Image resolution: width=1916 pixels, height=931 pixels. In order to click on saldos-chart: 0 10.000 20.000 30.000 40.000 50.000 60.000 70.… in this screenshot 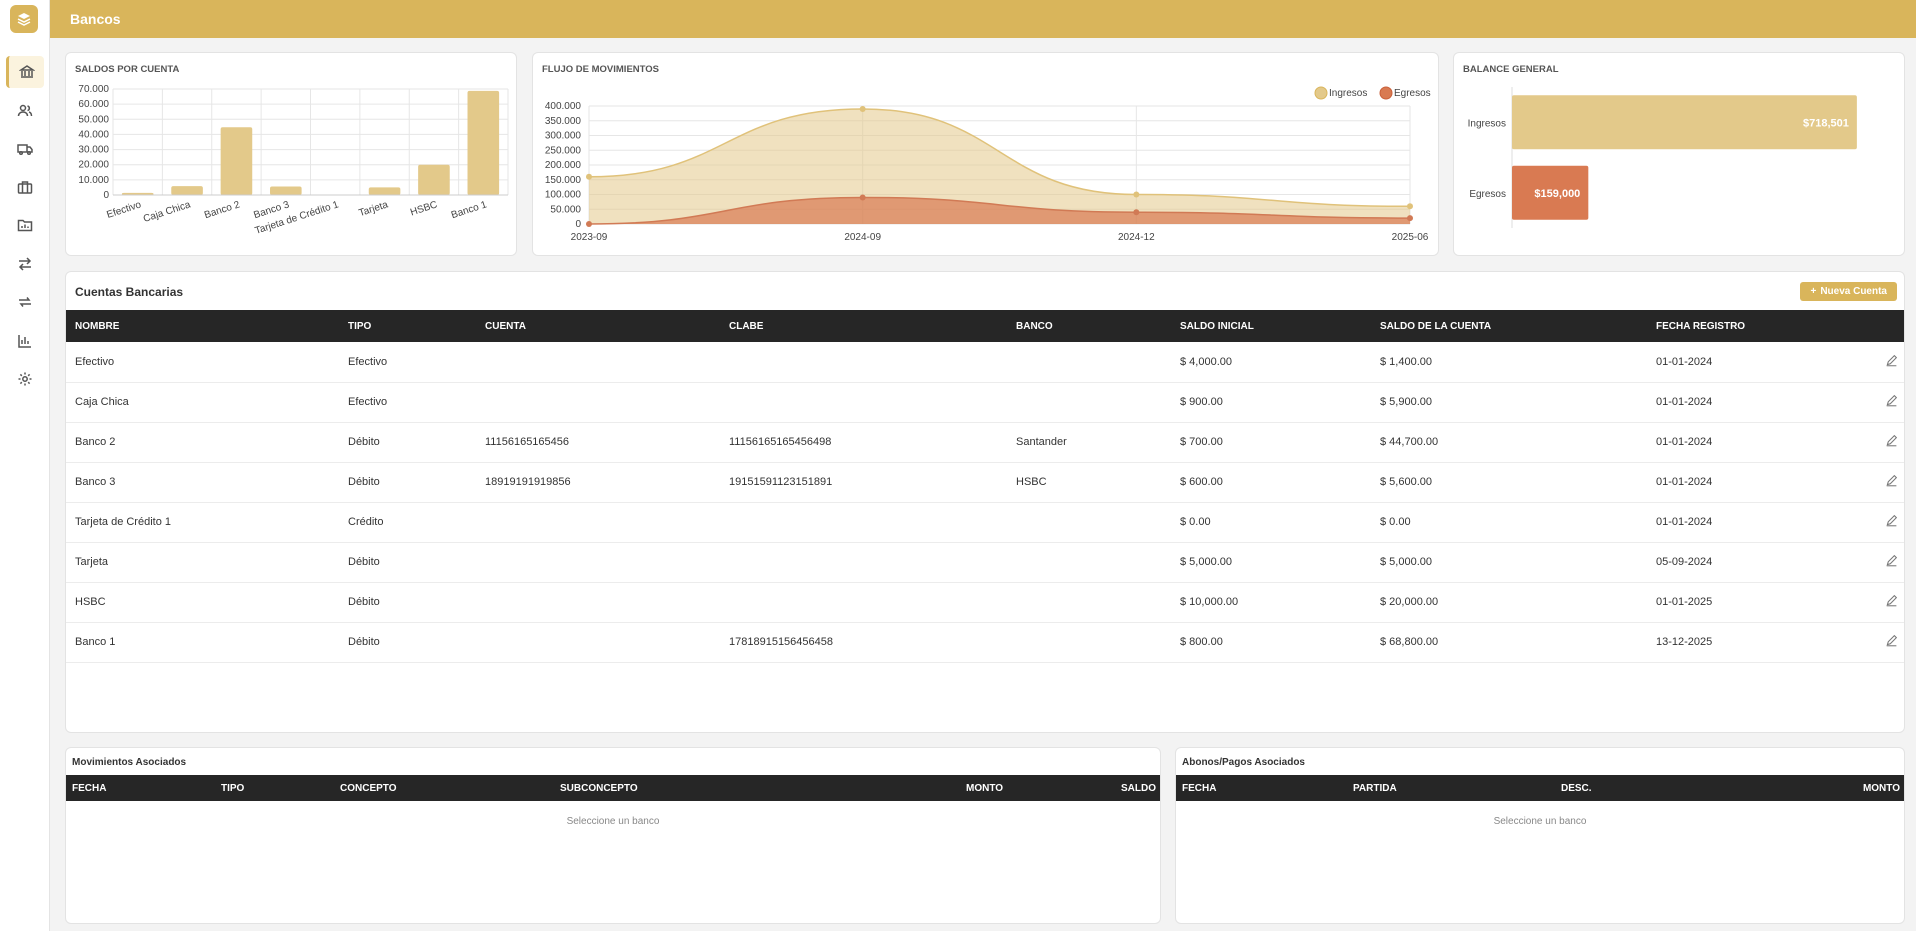, I will do `click(293, 160)`.